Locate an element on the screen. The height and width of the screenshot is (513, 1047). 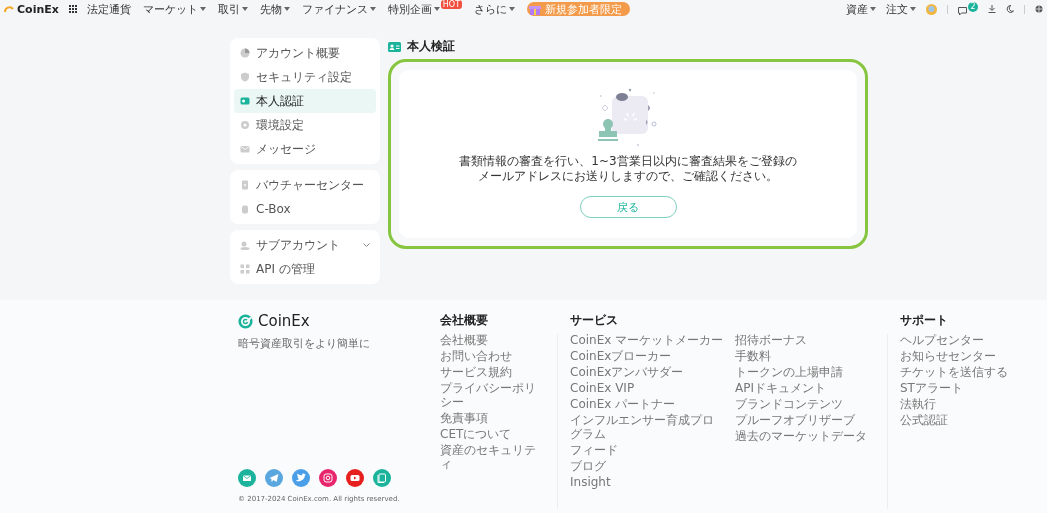
footer-link: CoinEx マーケットメーカー is located at coordinates (647, 340).